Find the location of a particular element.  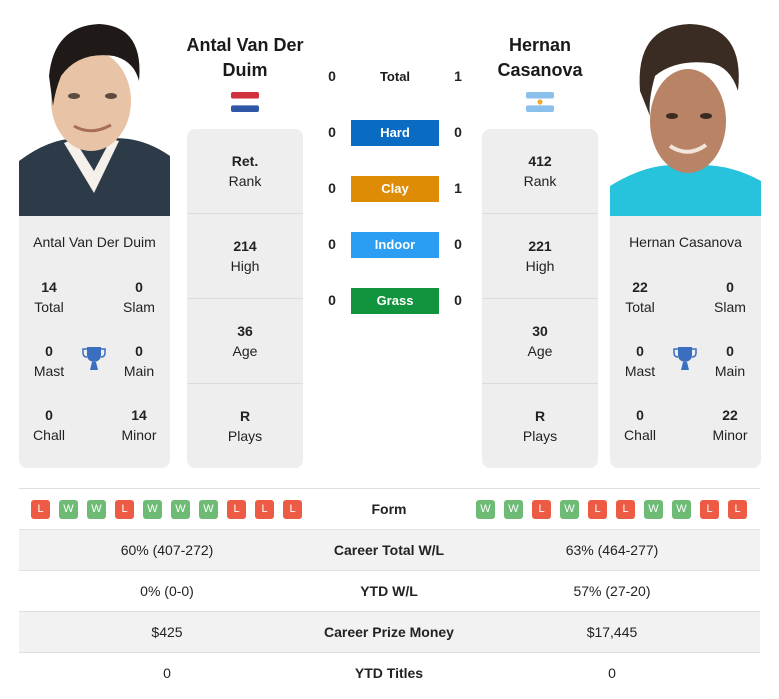

h2h-row-hard: 0 Hard 0 is located at coordinates (395, 133).